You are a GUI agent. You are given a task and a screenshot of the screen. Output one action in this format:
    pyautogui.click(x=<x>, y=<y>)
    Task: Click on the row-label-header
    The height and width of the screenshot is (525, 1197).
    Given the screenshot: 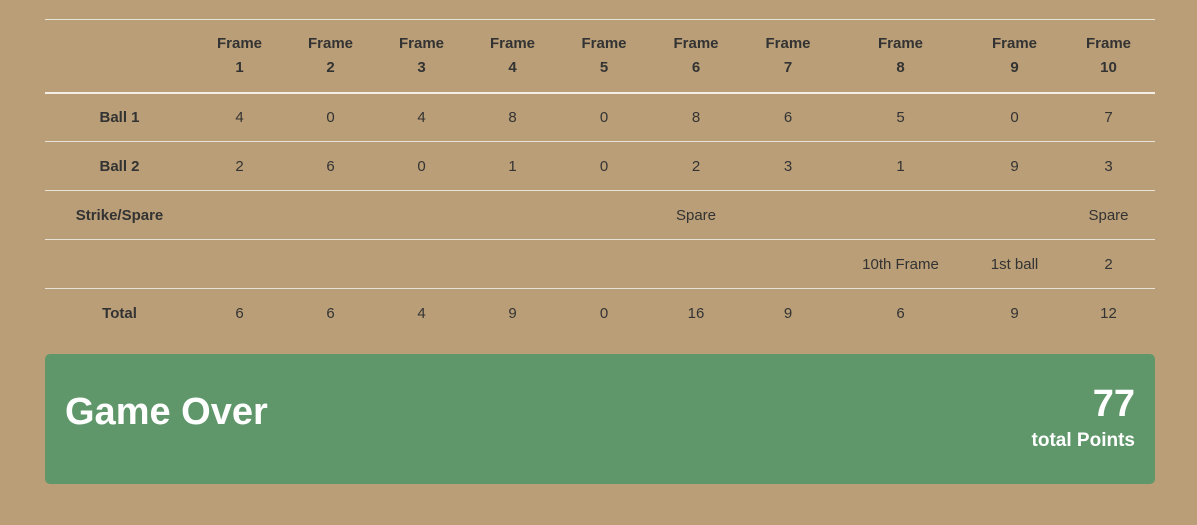 What is the action you would take?
    pyautogui.click(x=119, y=56)
    